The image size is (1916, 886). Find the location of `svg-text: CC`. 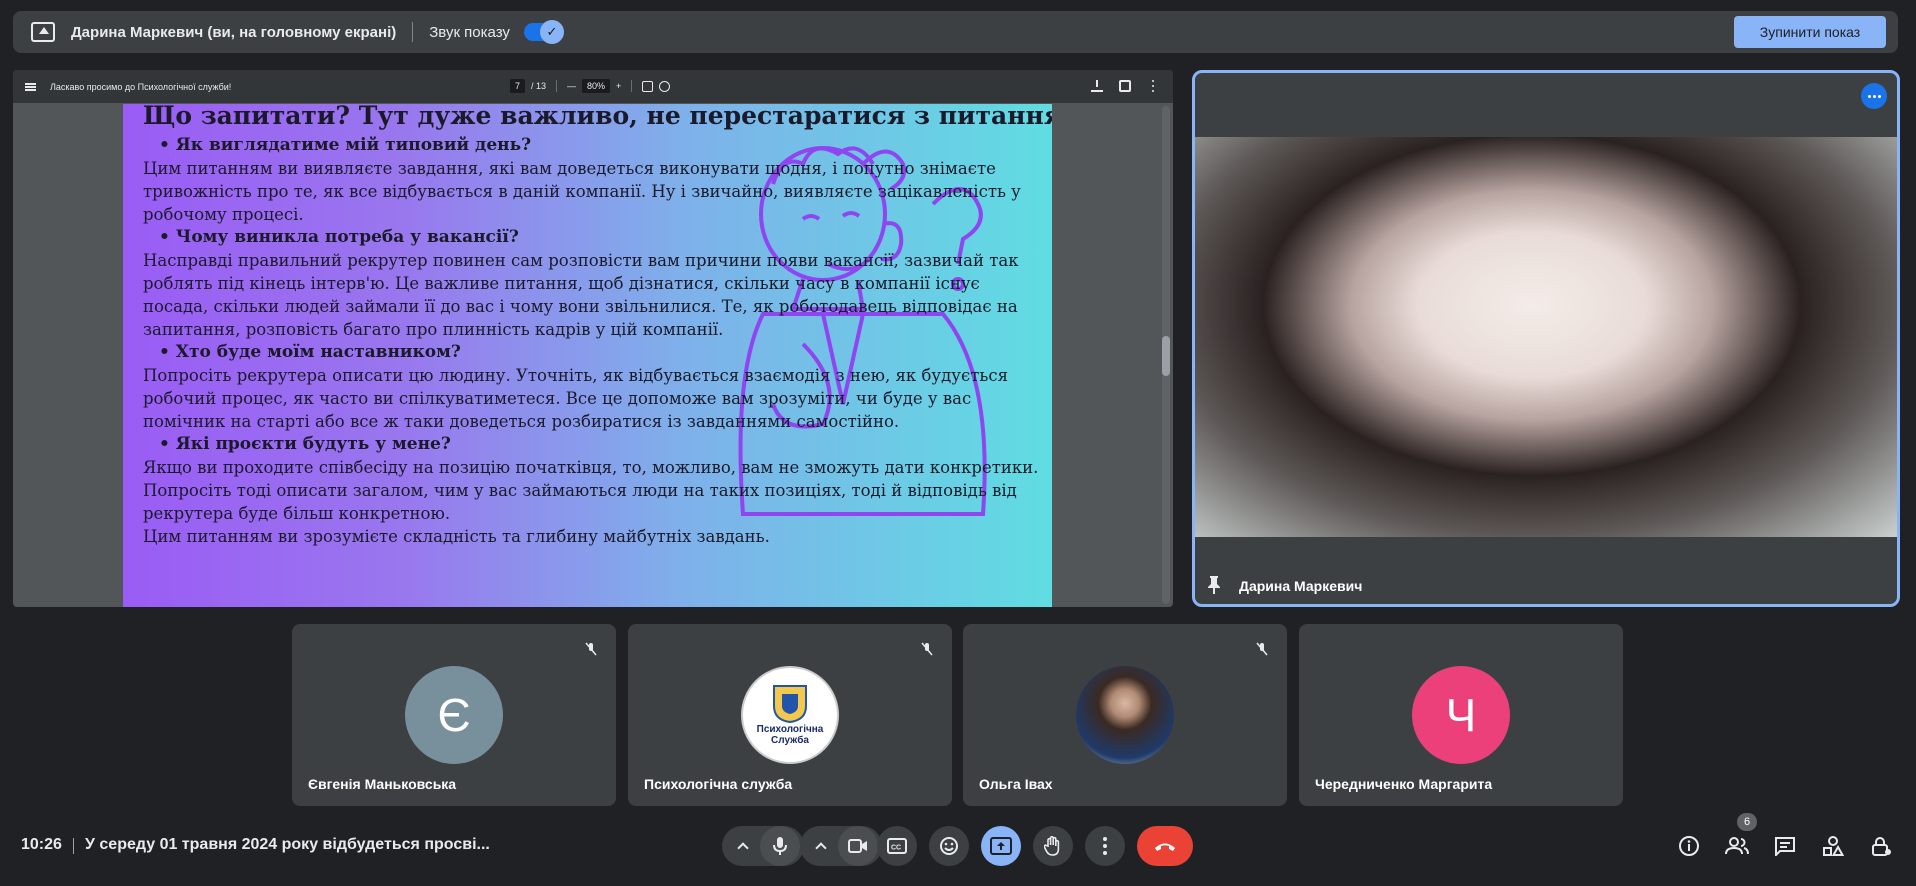

svg-text: CC is located at coordinates (896, 848).